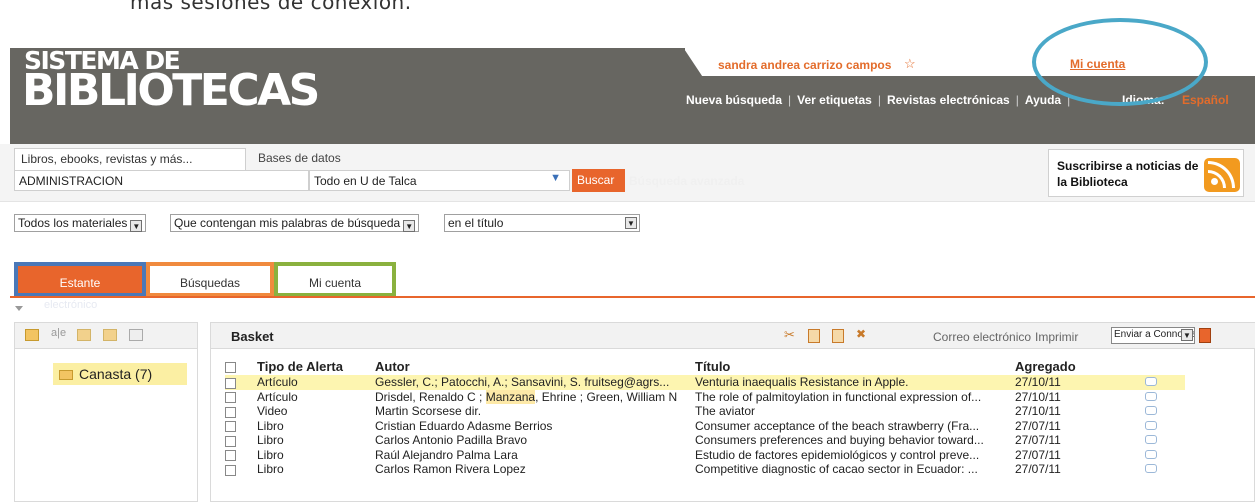 This screenshot has width=1255, height=502. I want to click on star-icon: ☆, so click(910, 64).